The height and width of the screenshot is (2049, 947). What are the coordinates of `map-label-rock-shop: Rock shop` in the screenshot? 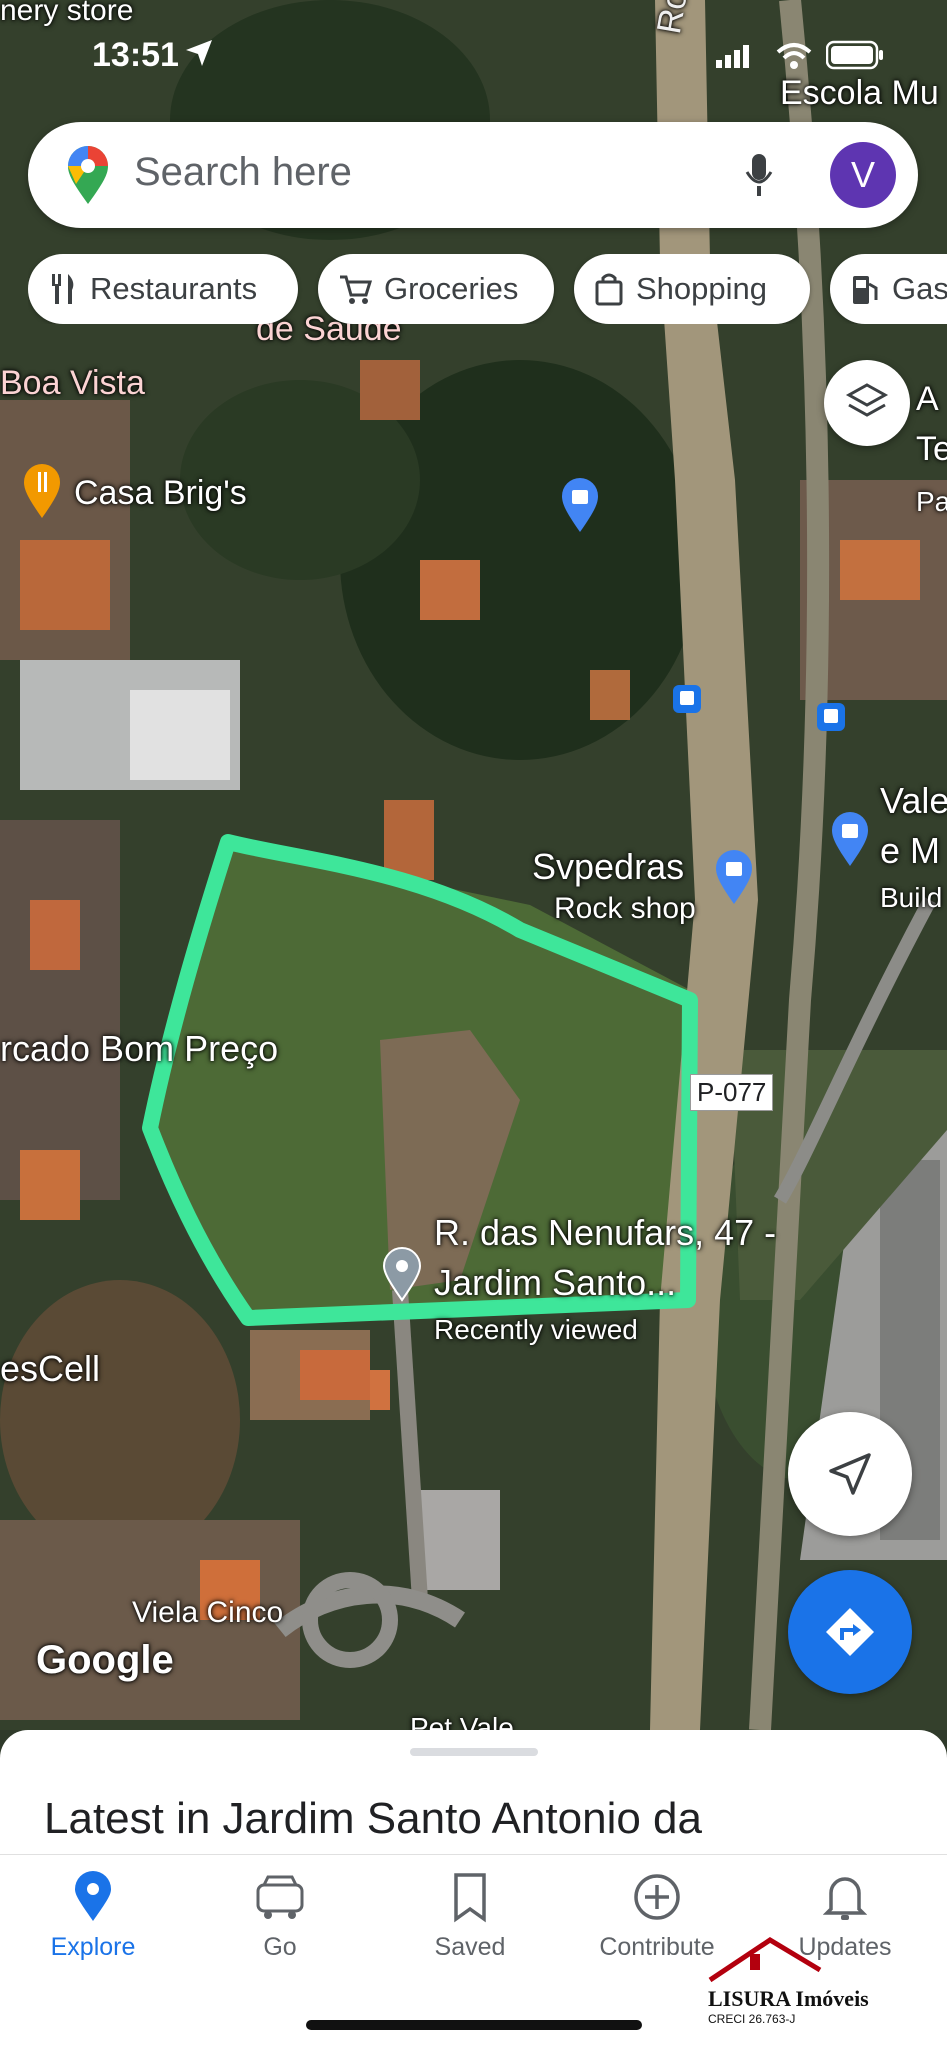 It's located at (625, 909).